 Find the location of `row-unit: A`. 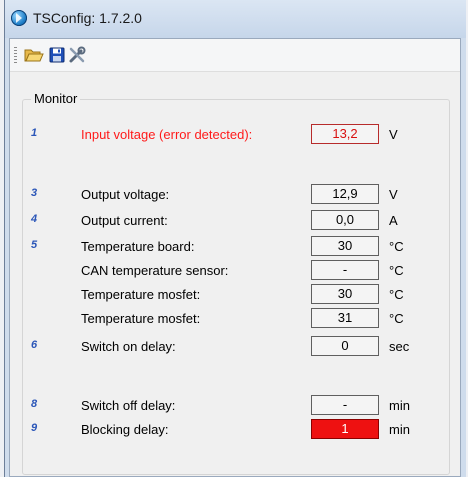

row-unit: A is located at coordinates (393, 220).